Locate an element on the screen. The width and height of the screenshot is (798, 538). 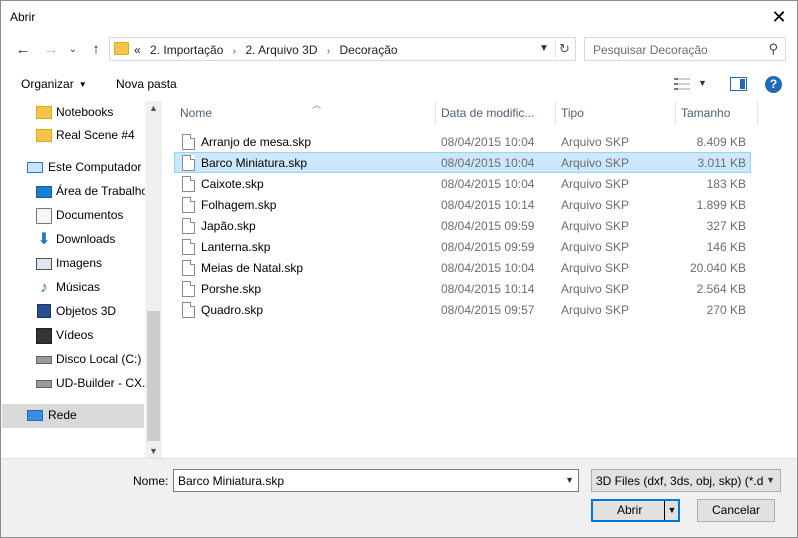
breadcrumb-overflow: « is located at coordinates (137, 50).